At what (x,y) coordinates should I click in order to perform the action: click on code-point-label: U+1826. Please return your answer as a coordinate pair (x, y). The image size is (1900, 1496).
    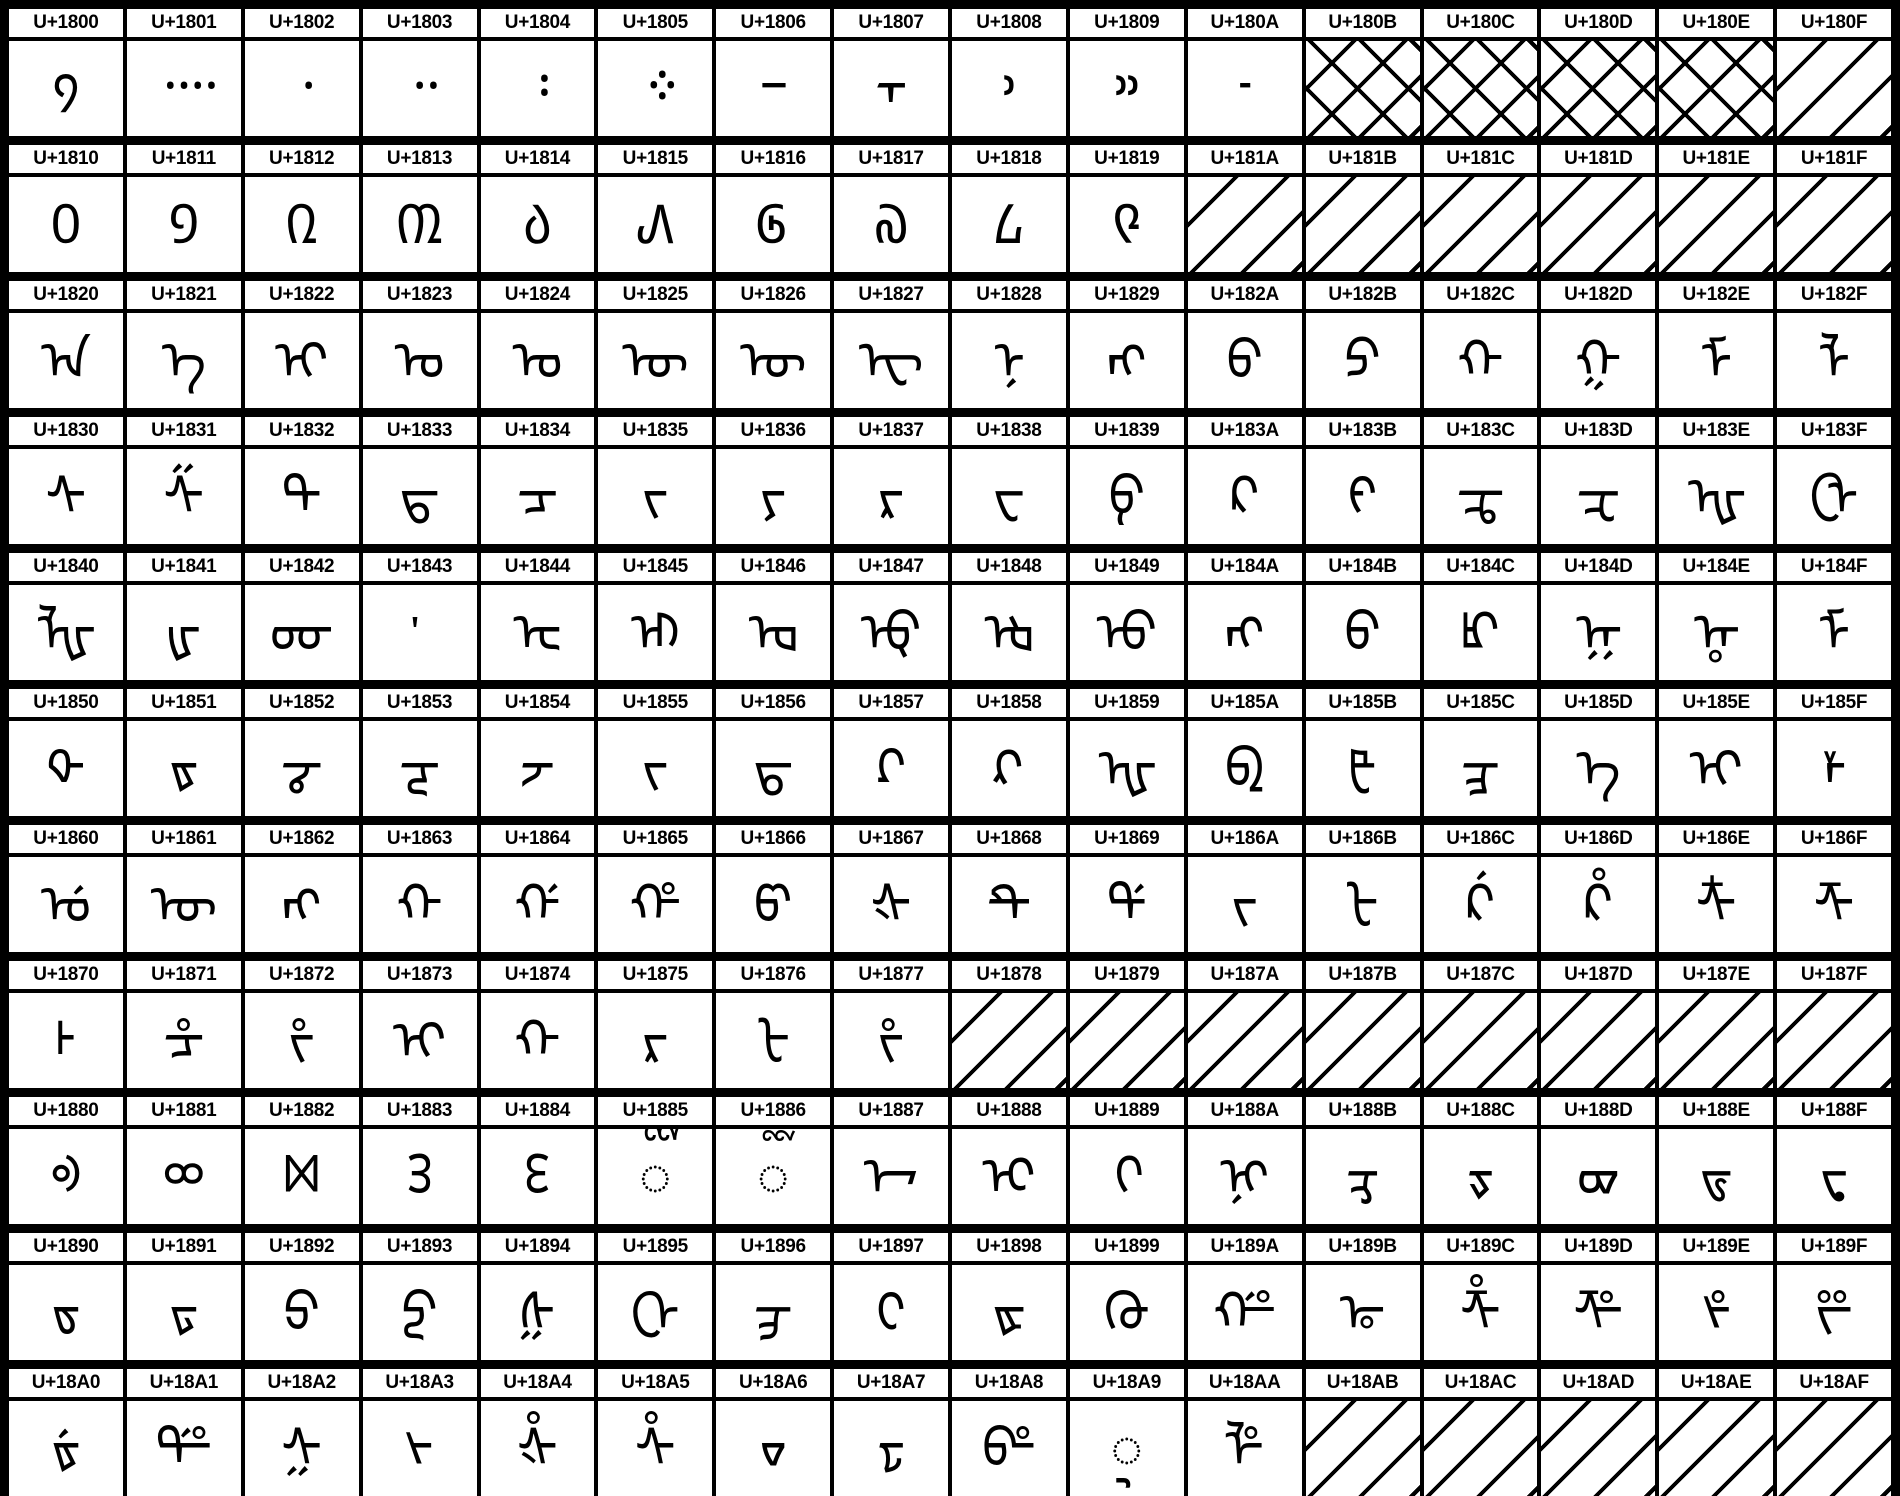
    Looking at the image, I should click on (773, 295).